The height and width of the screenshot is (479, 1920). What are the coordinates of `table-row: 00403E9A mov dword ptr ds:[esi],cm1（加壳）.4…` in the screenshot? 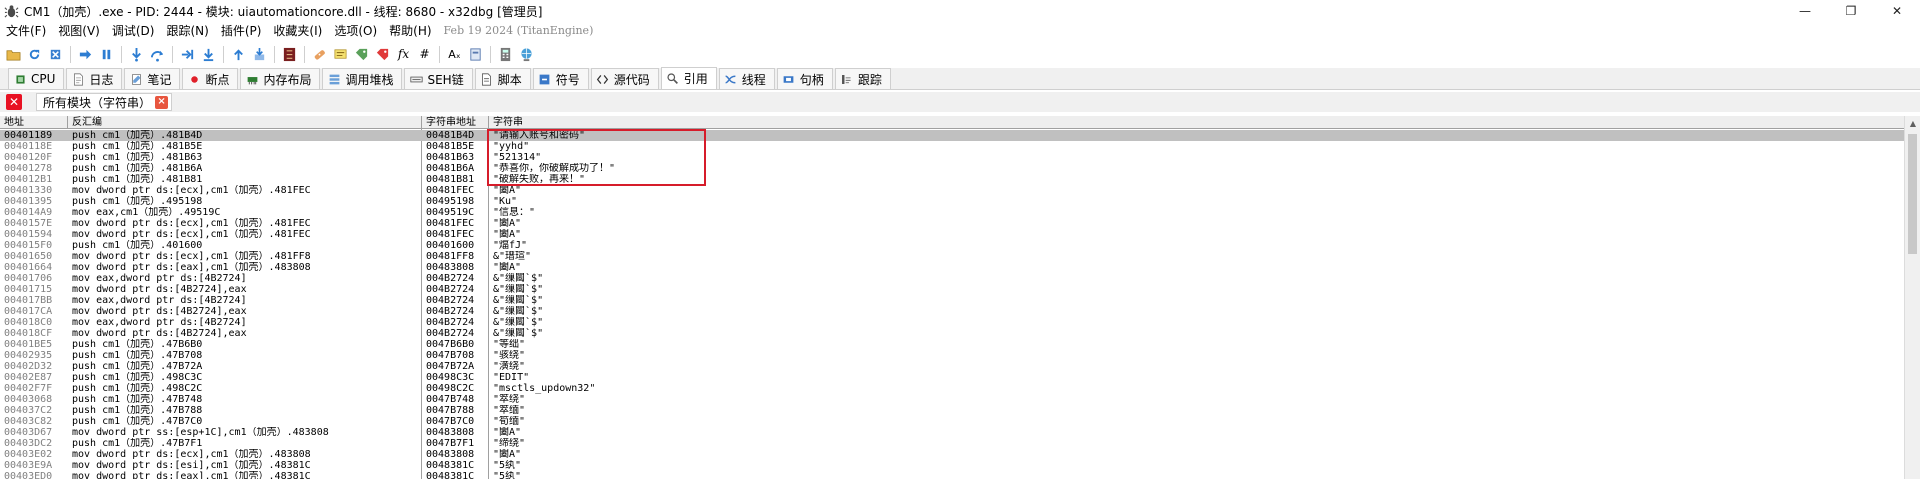 It's located at (952, 465).